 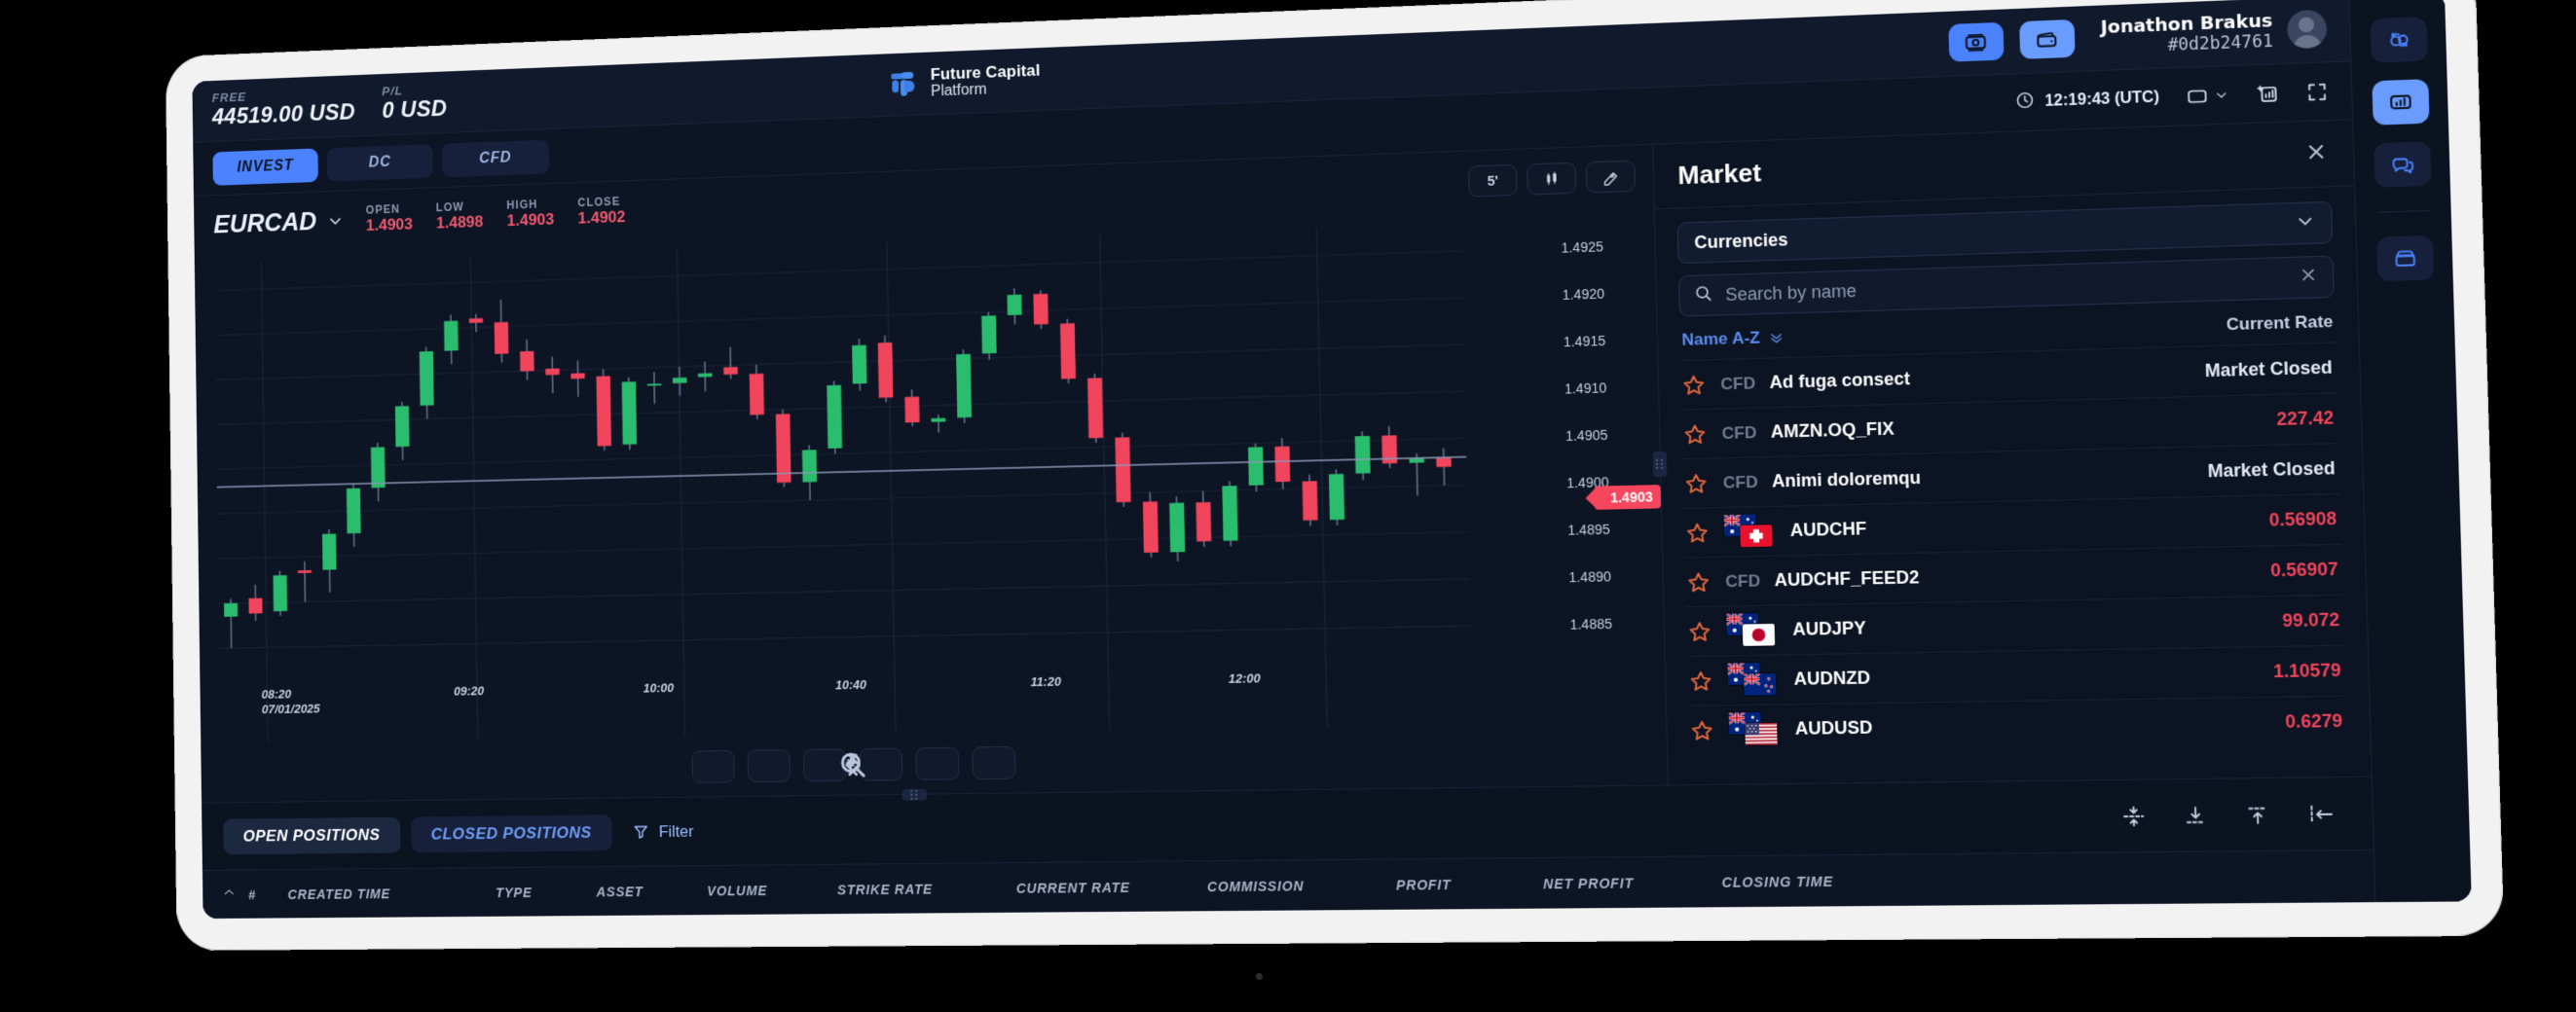 I want to click on chart-toolbar: 5', so click(x=1555, y=179).